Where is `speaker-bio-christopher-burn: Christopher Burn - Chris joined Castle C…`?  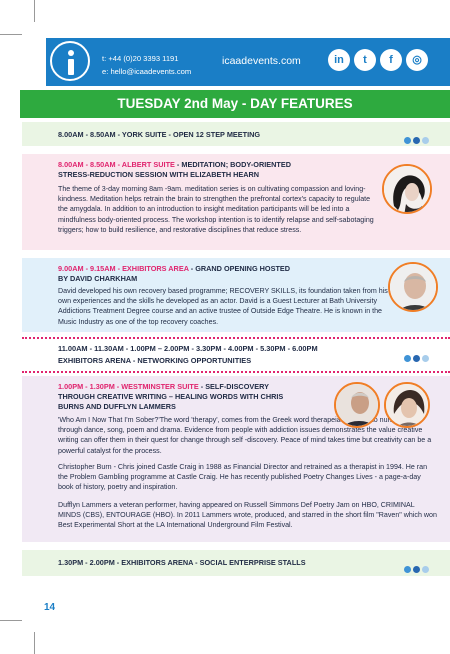 speaker-bio-christopher-burn: Christopher Burn - Chris joined Castle C… is located at coordinates (243, 477).